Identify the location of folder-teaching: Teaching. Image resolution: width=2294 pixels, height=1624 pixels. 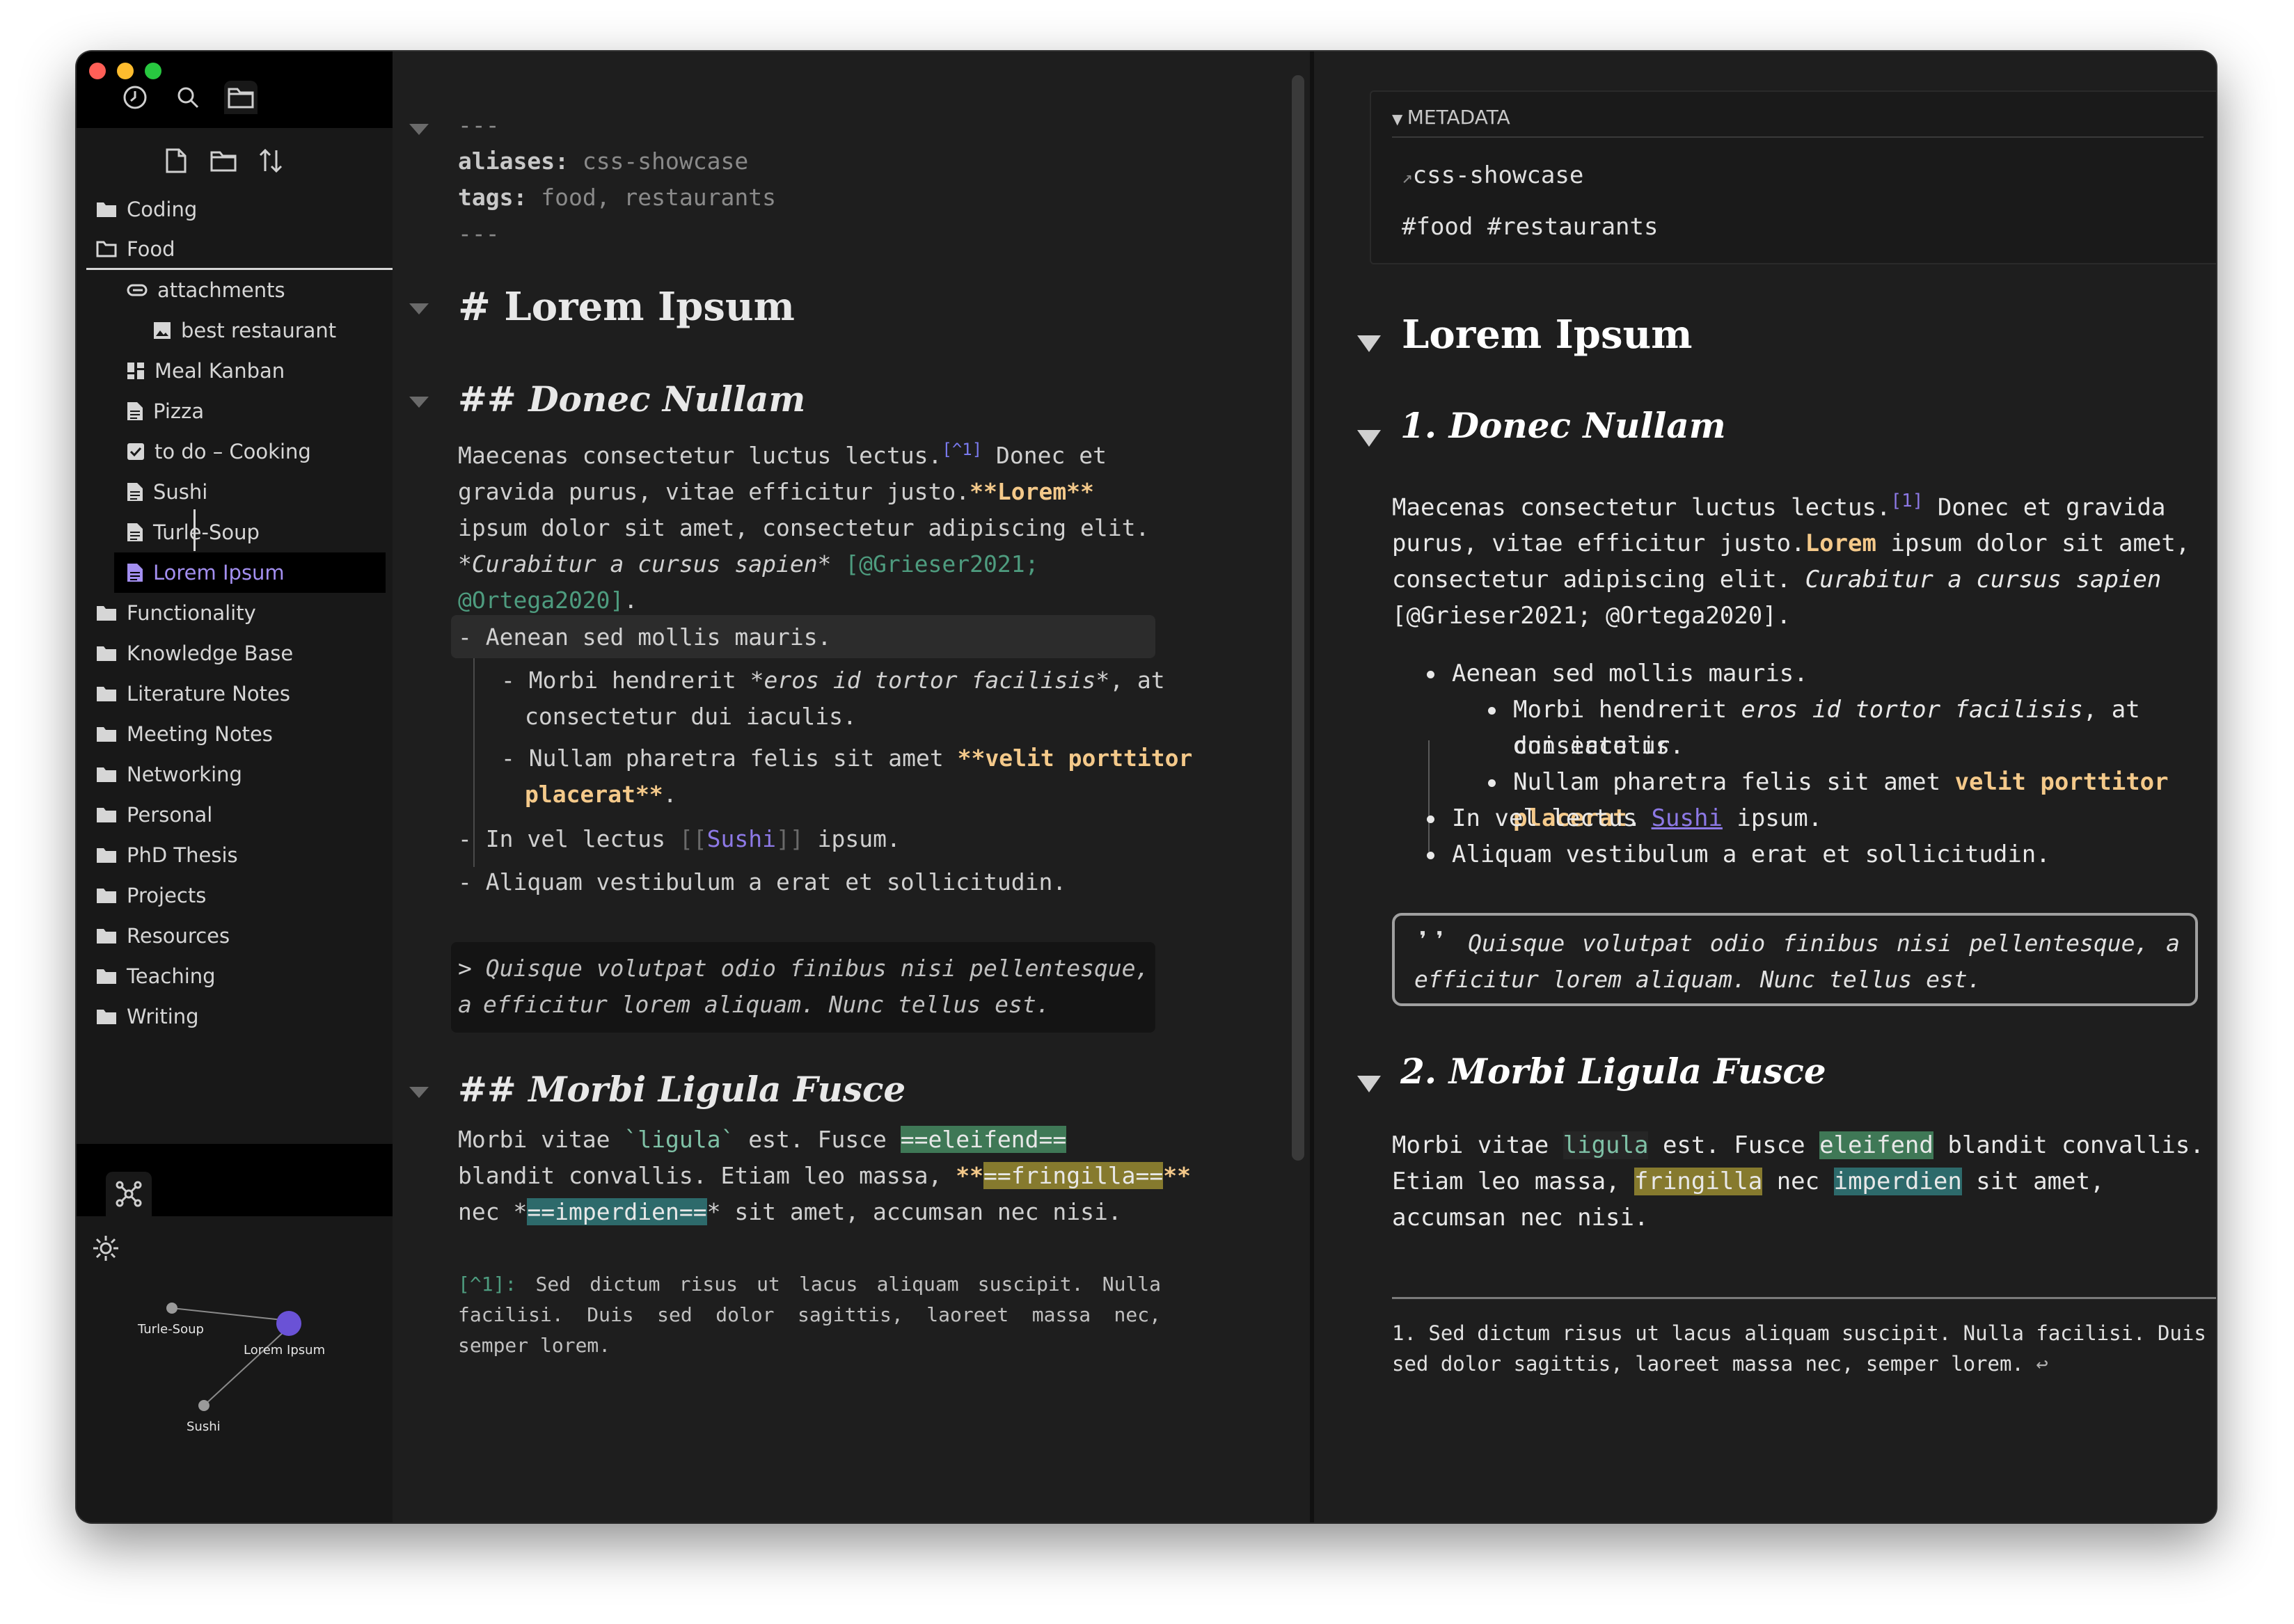
(239, 976).